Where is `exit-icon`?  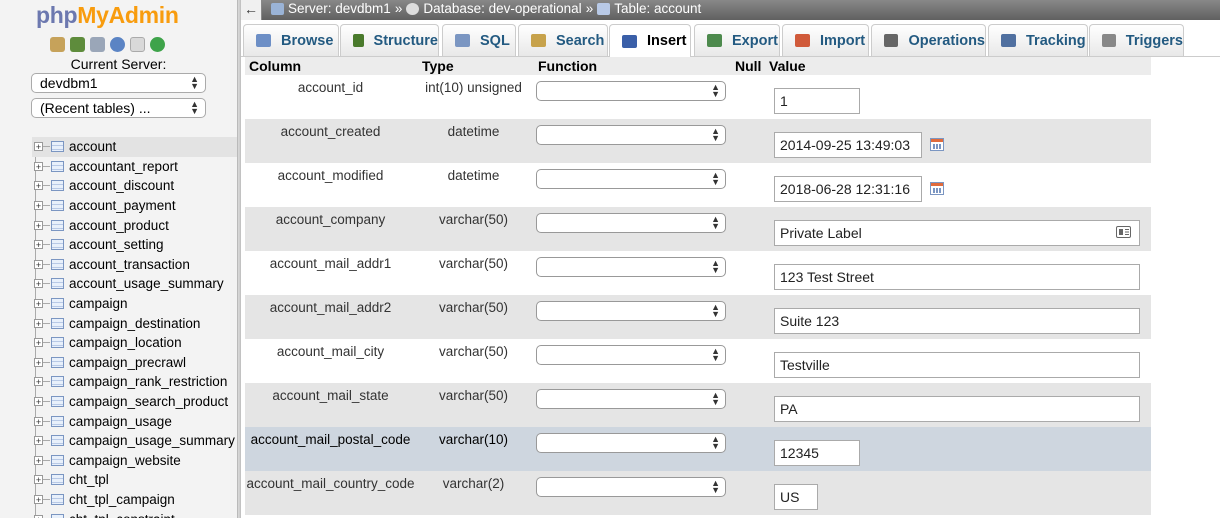
exit-icon is located at coordinates (77, 44).